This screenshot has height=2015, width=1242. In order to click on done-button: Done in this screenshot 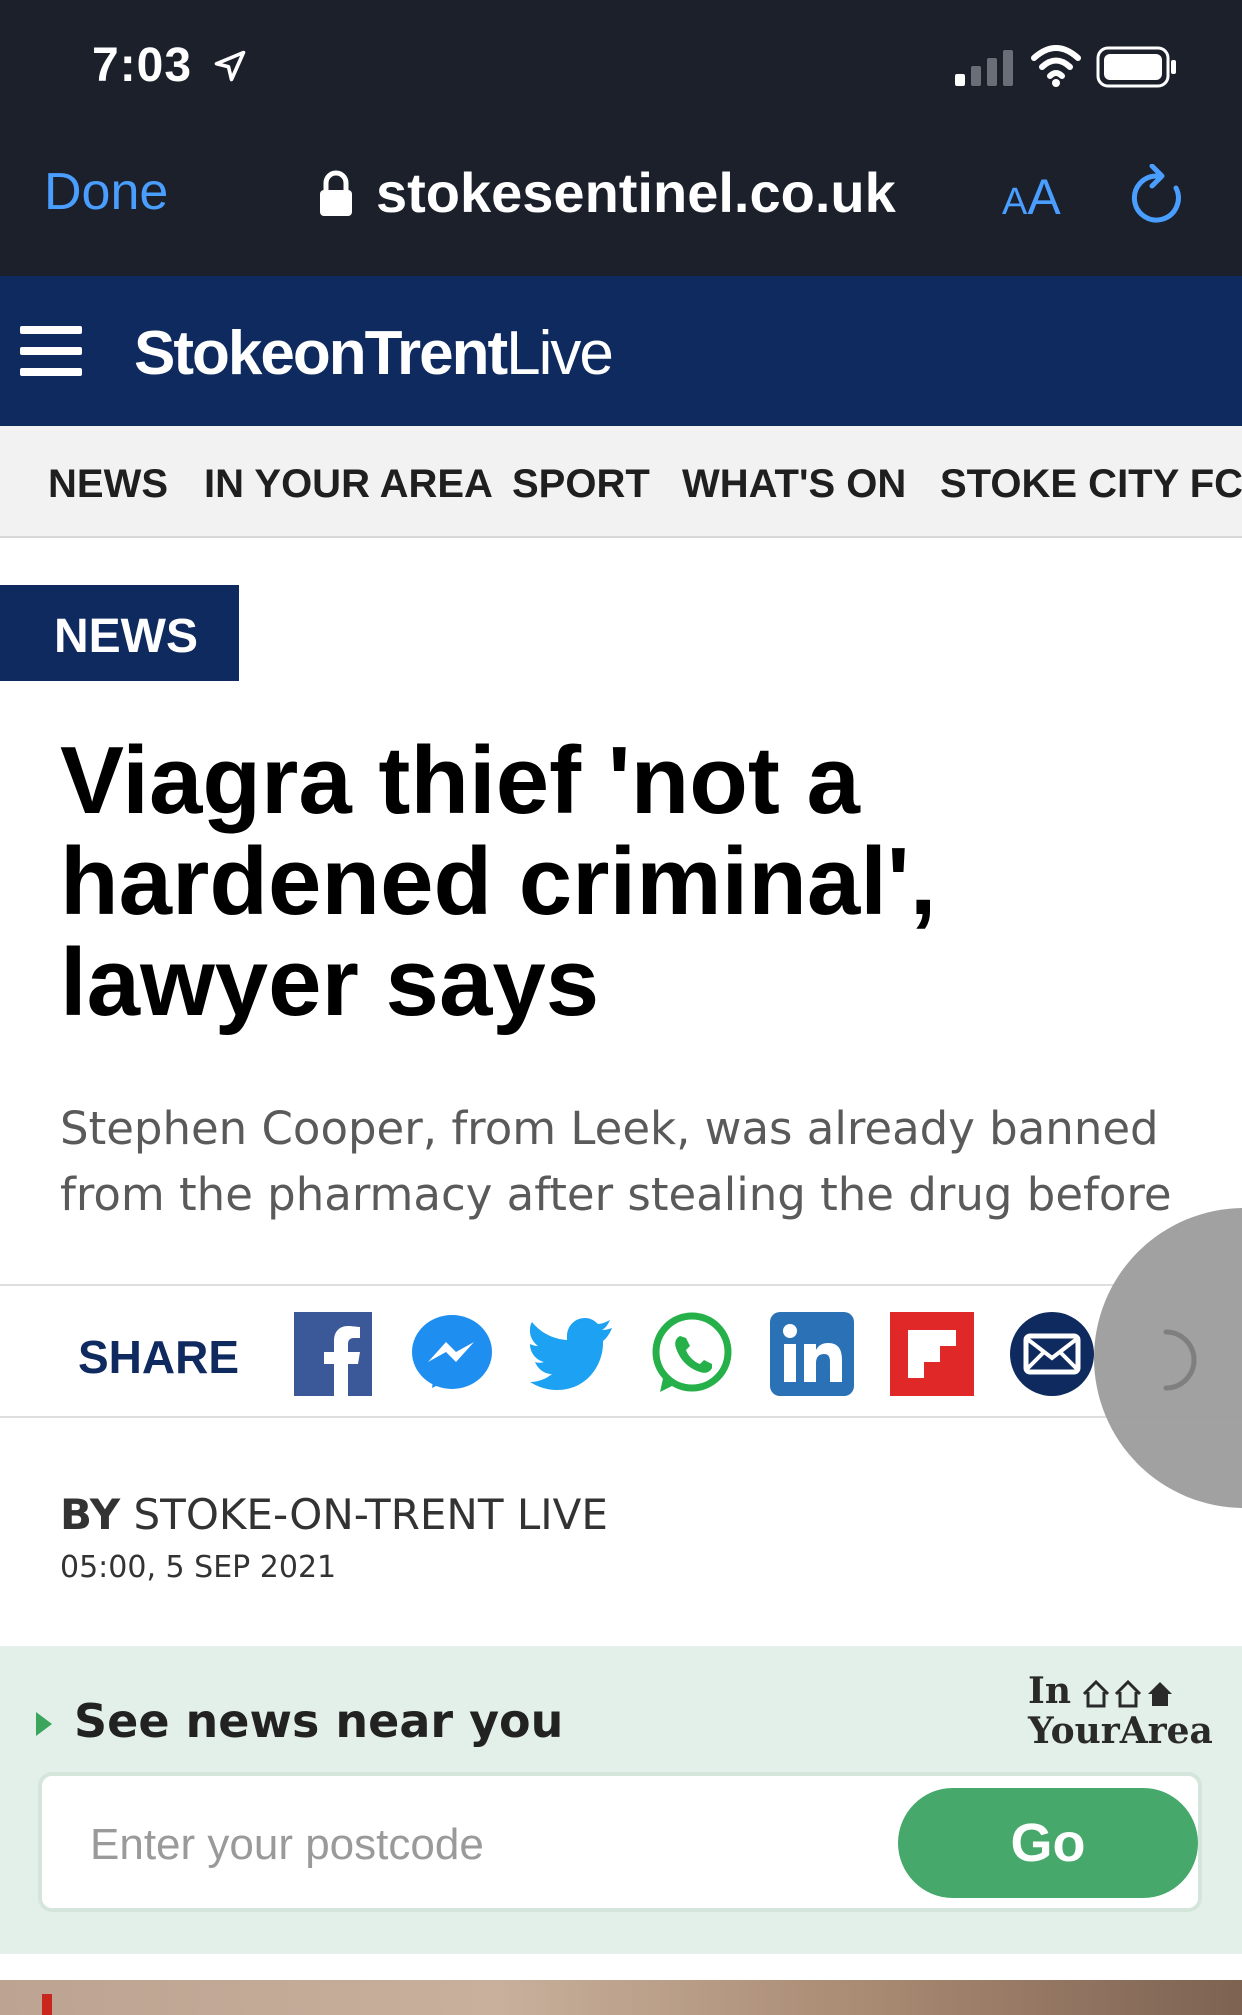, I will do `click(106, 192)`.